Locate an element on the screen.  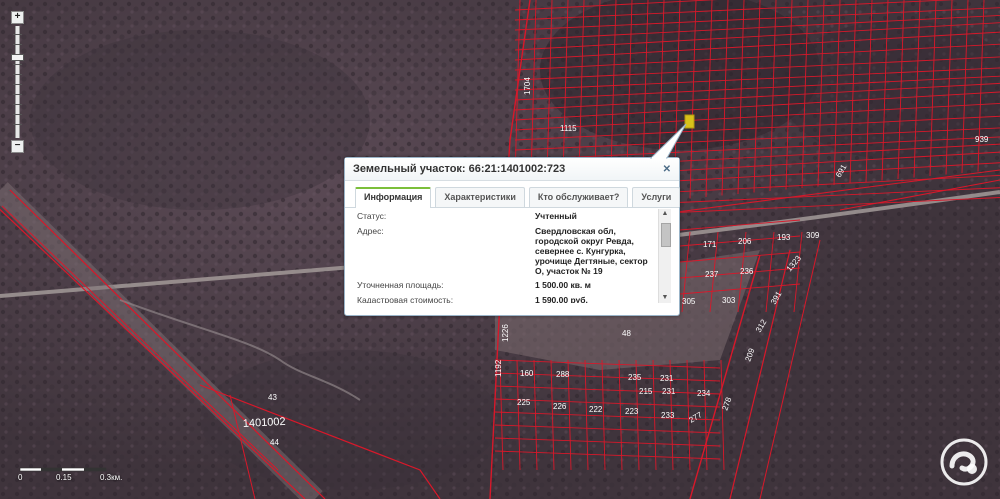
zoom-slider-handle is located at coordinates (17, 57).